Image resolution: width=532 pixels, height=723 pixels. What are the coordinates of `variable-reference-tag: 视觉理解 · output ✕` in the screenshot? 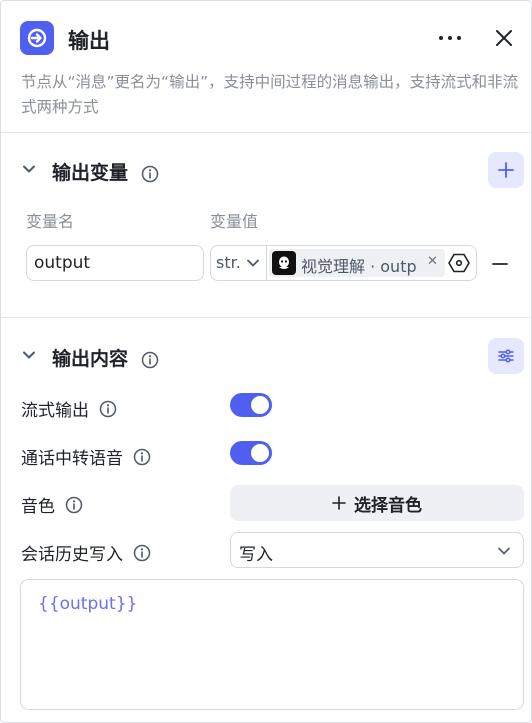 It's located at (357, 263).